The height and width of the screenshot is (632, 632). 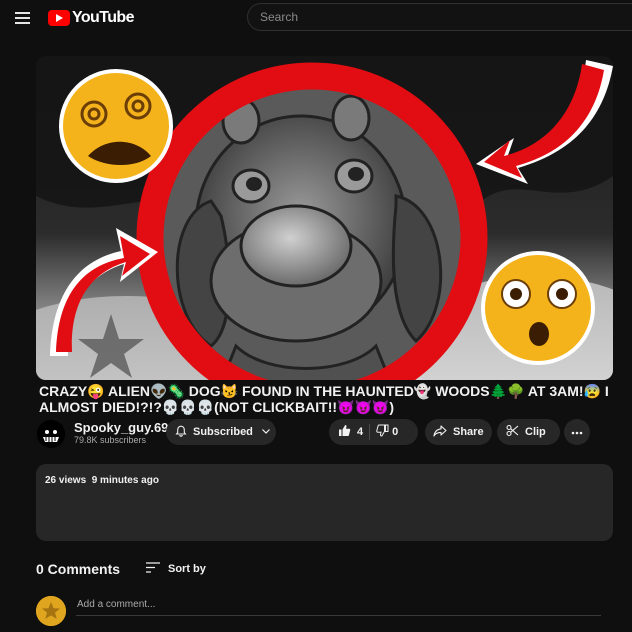 I want to click on youtube-logo-icon, so click(x=59, y=18).